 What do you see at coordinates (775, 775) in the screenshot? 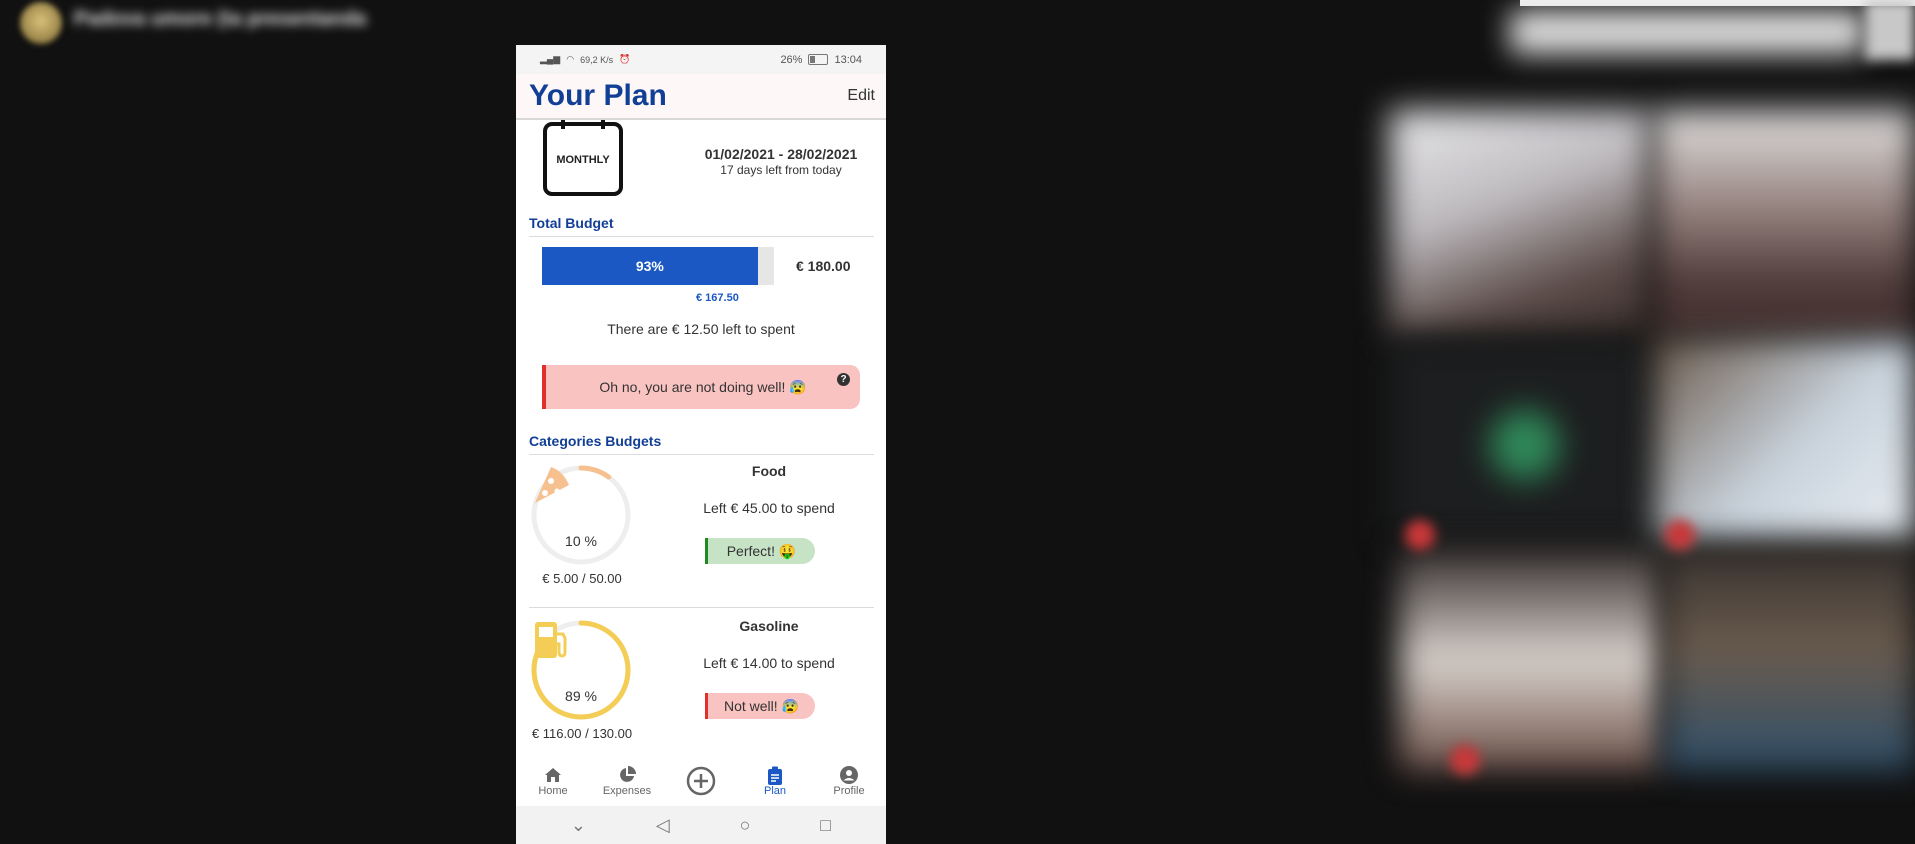
I see `clipboard-icon` at bounding box center [775, 775].